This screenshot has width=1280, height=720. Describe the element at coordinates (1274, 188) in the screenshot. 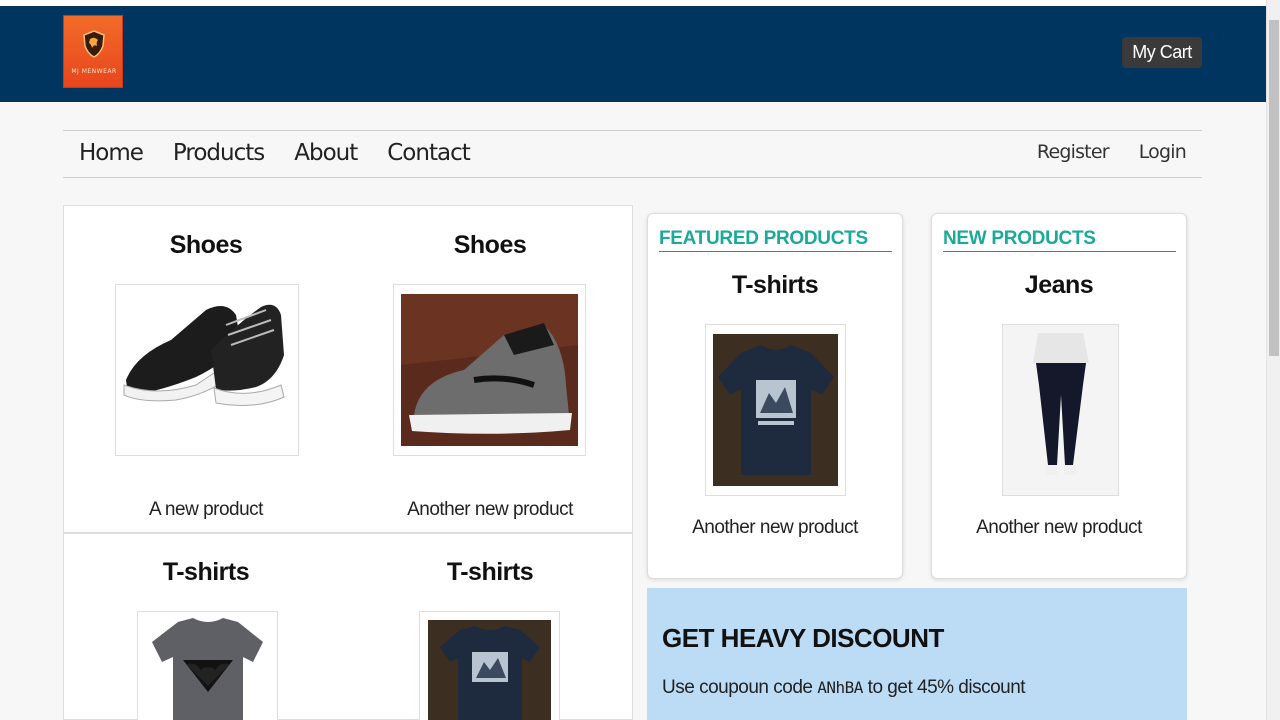

I see `scrollbar-thumb` at that location.